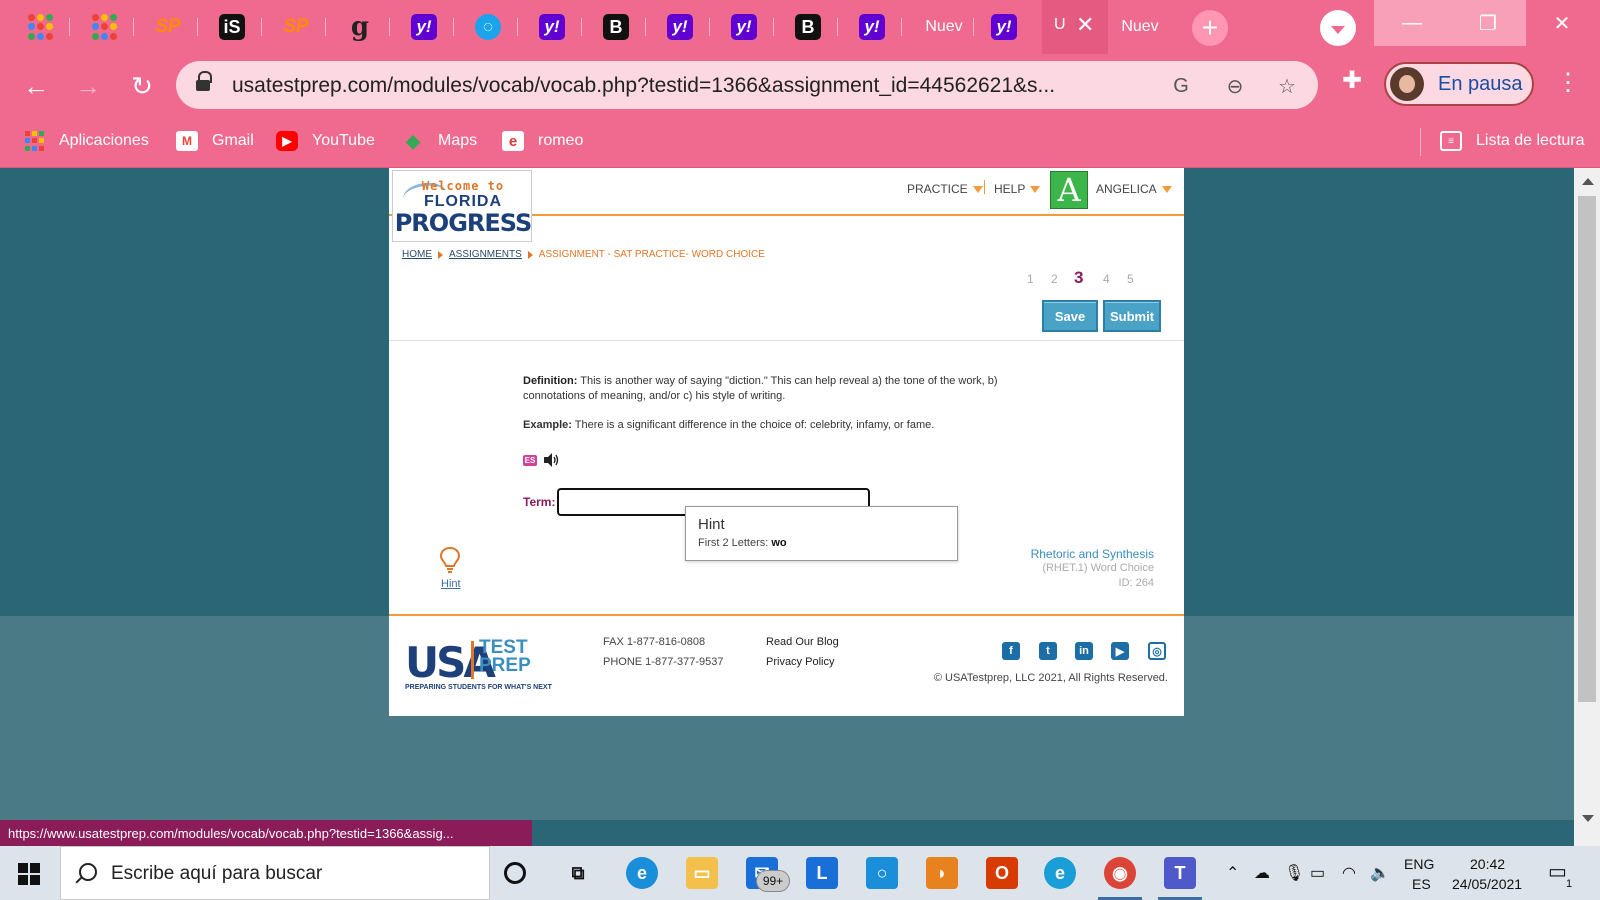  I want to click on reload-icon: ↻, so click(142, 86).